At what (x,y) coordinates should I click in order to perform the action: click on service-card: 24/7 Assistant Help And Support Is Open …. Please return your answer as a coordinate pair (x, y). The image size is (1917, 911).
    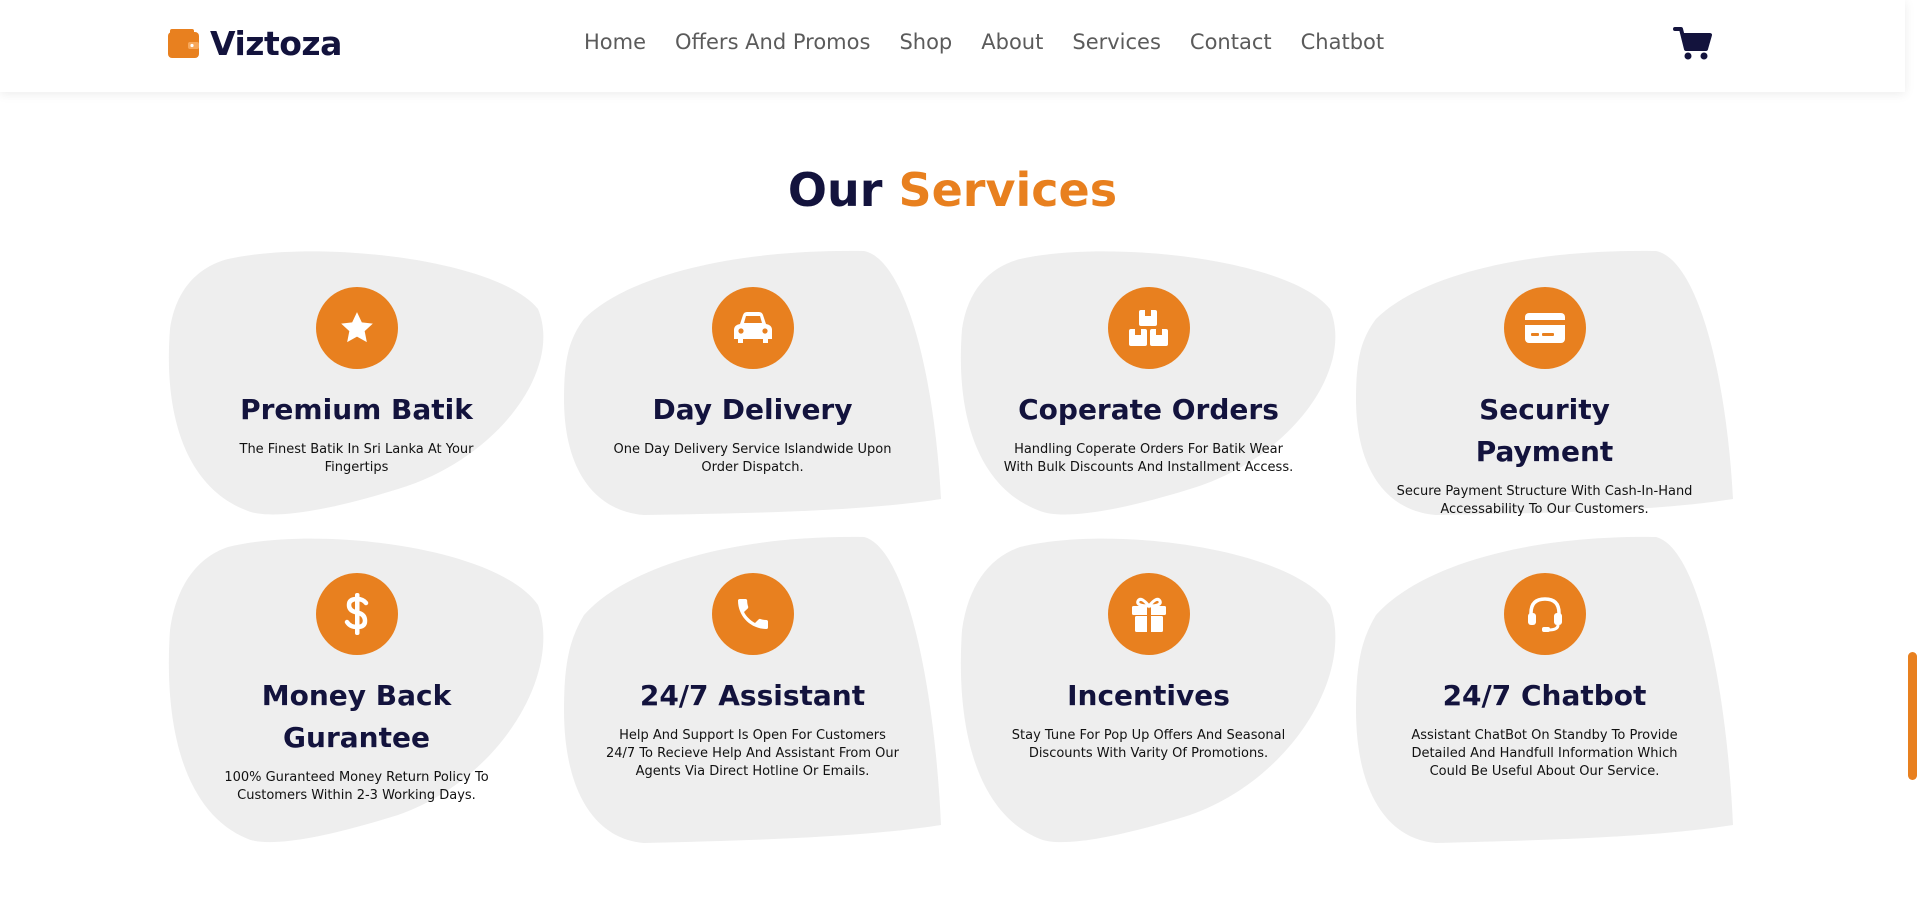
    Looking at the image, I should click on (752, 689).